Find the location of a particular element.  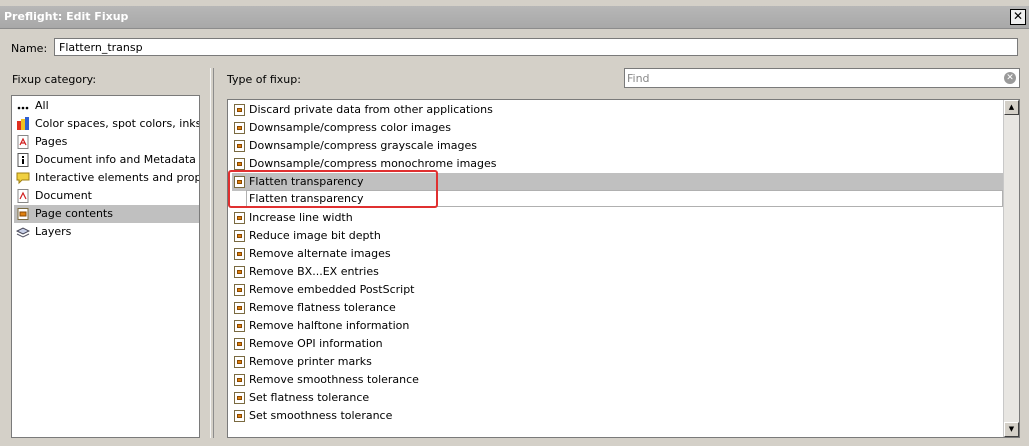

fixup-label: Remove BX...EX entries is located at coordinates (314, 271).